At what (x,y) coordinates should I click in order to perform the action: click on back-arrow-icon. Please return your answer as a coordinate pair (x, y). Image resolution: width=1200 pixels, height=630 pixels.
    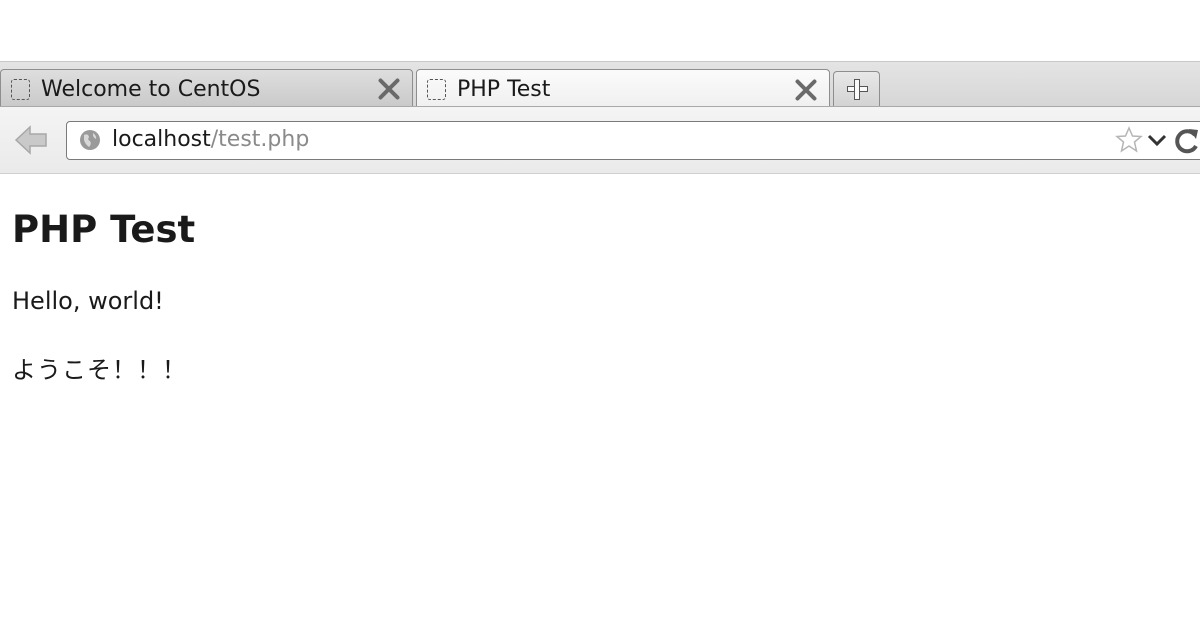
    Looking at the image, I should click on (30, 140).